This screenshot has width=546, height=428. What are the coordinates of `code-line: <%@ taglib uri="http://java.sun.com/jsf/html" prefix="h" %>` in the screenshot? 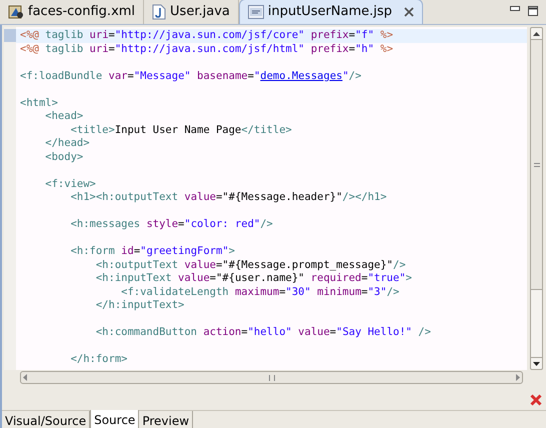 It's located at (206, 49).